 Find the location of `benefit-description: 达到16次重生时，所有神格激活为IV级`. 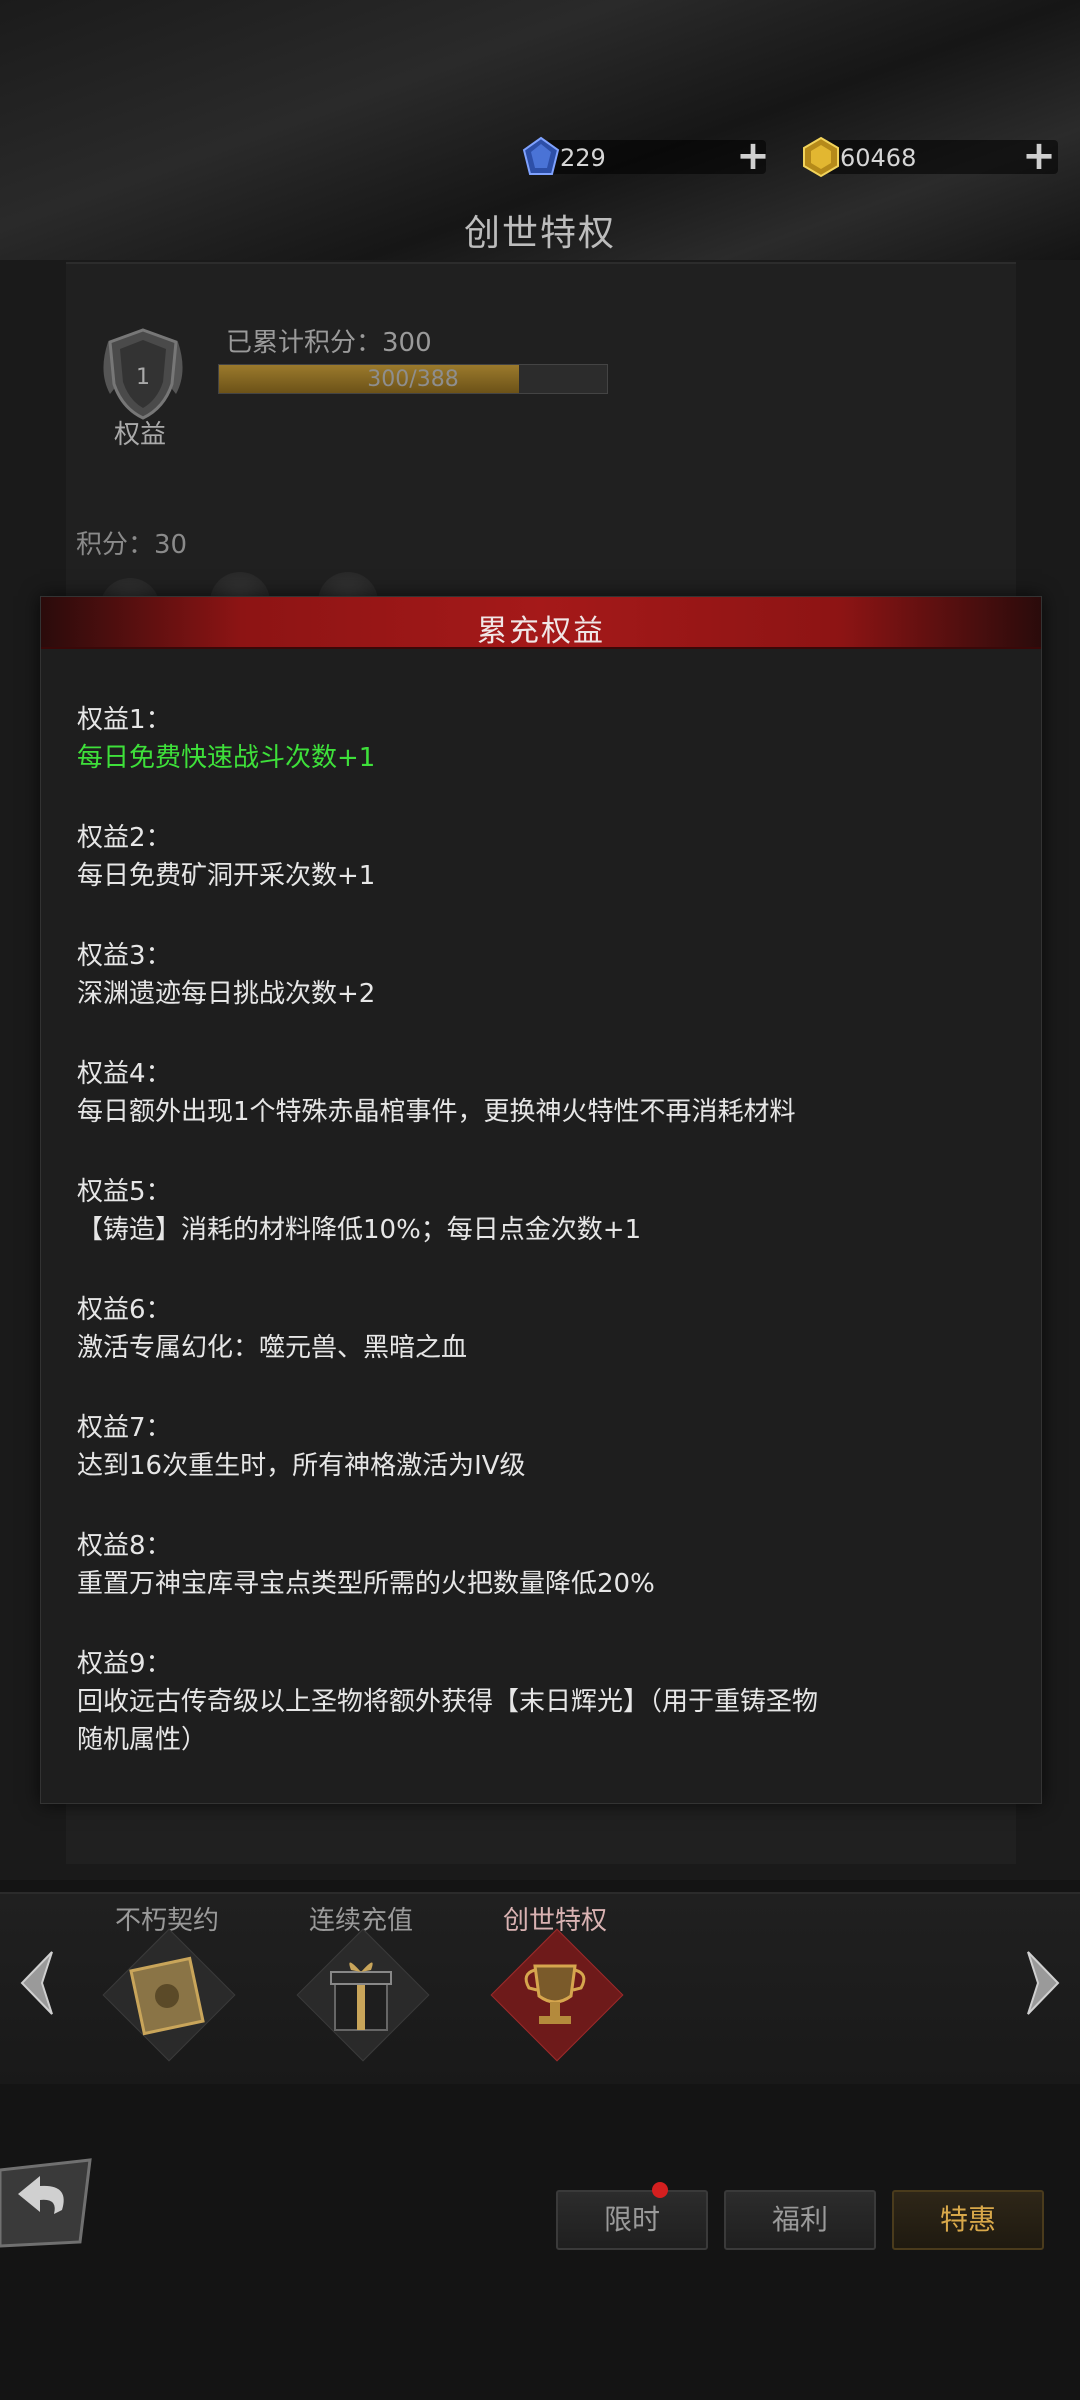

benefit-description: 达到16次重生时，所有神格激活为IV级 is located at coordinates (301, 1466).